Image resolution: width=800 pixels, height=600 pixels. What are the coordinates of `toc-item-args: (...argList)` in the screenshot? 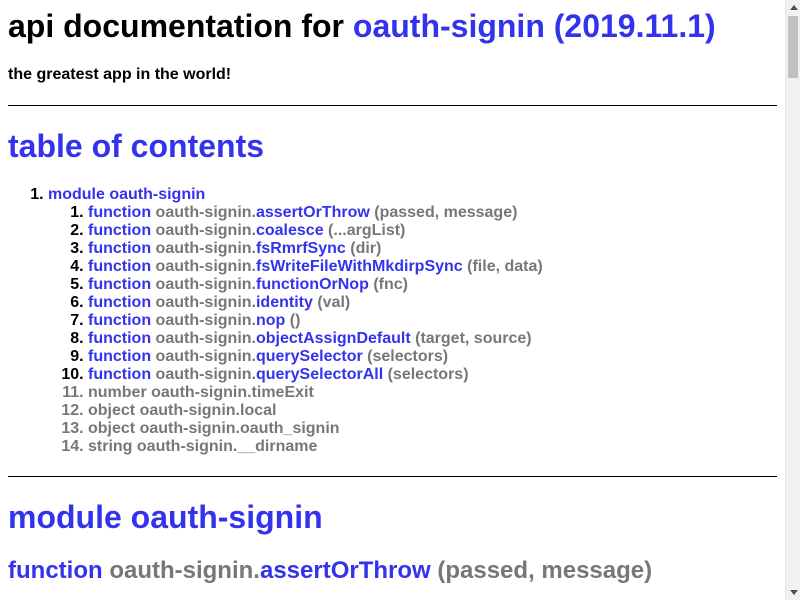 It's located at (367, 230).